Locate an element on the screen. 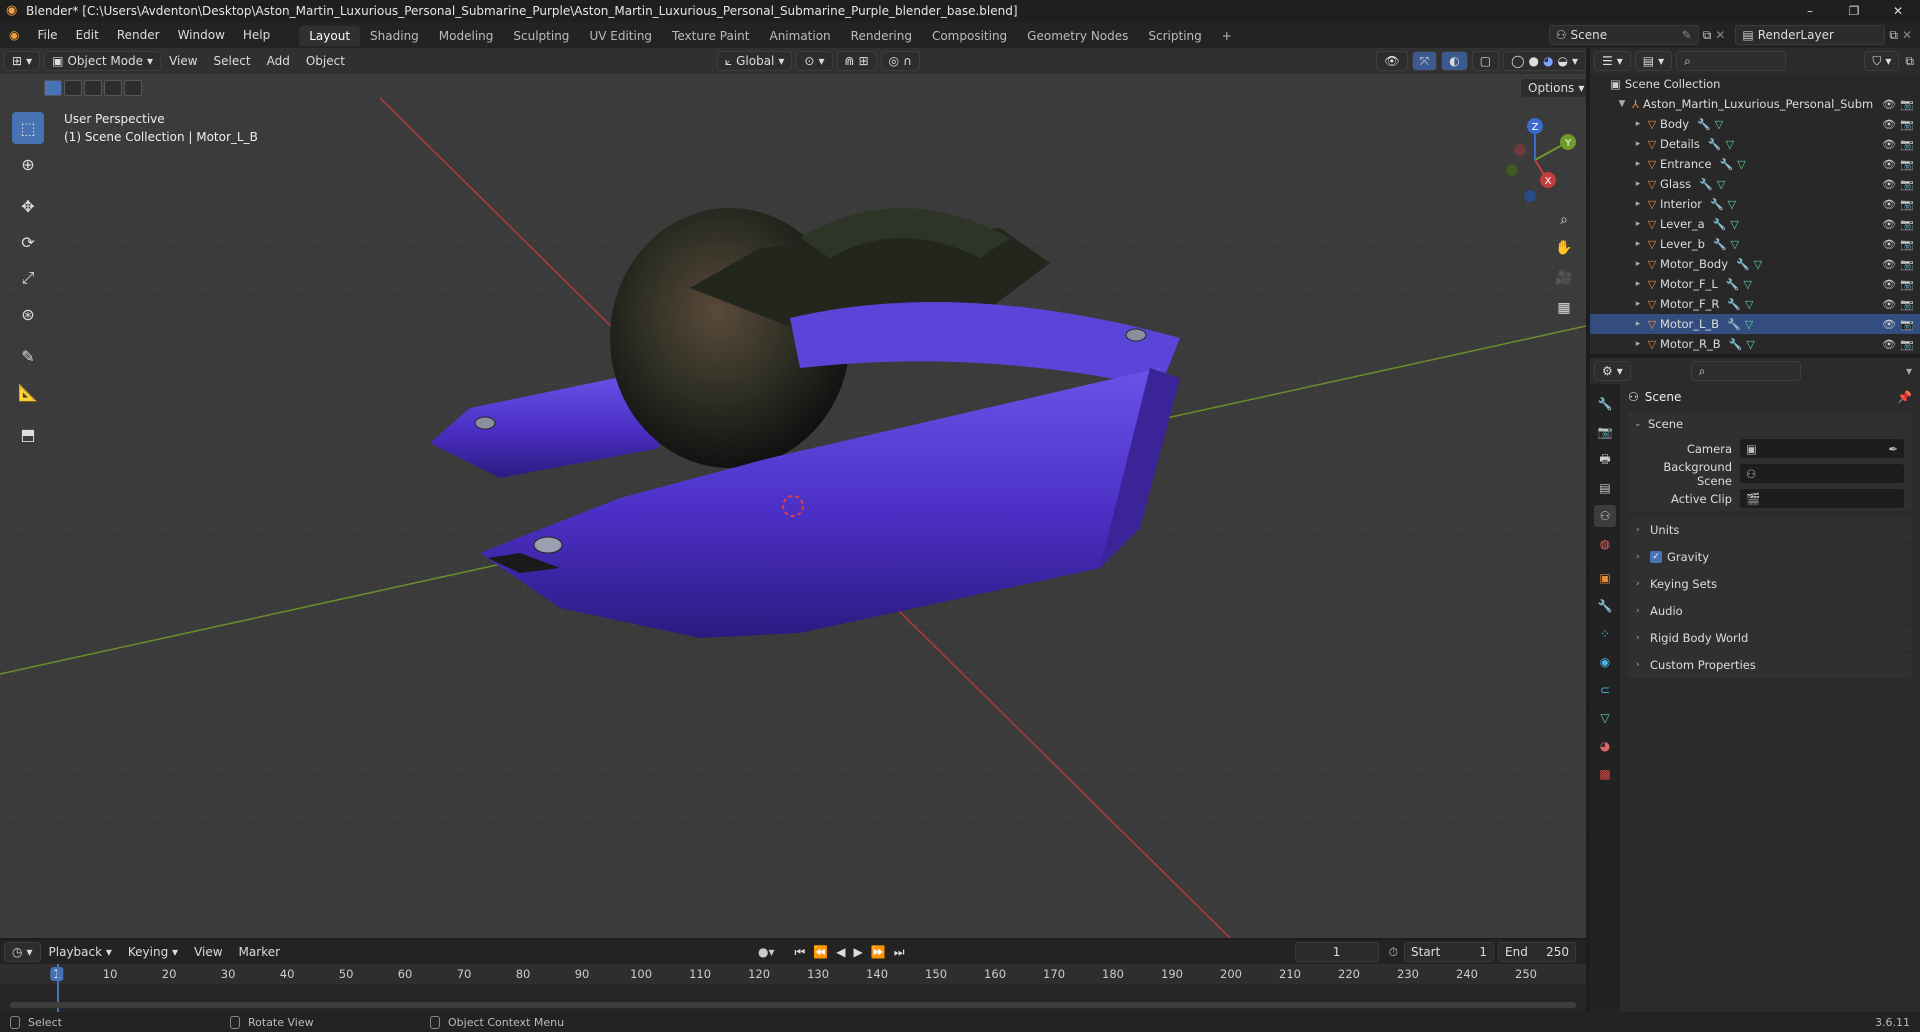 Image resolution: width=1920 pixels, height=1032 pixels. menu-help: Help is located at coordinates (256, 35).